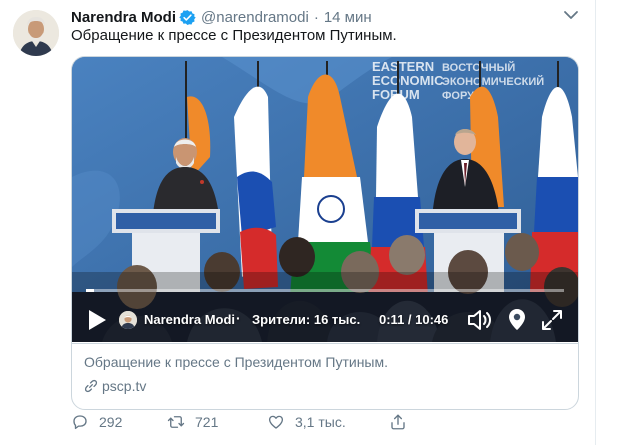 The image size is (617, 445). Describe the element at coordinates (176, 422) in the screenshot. I see `retweet-icon` at that location.